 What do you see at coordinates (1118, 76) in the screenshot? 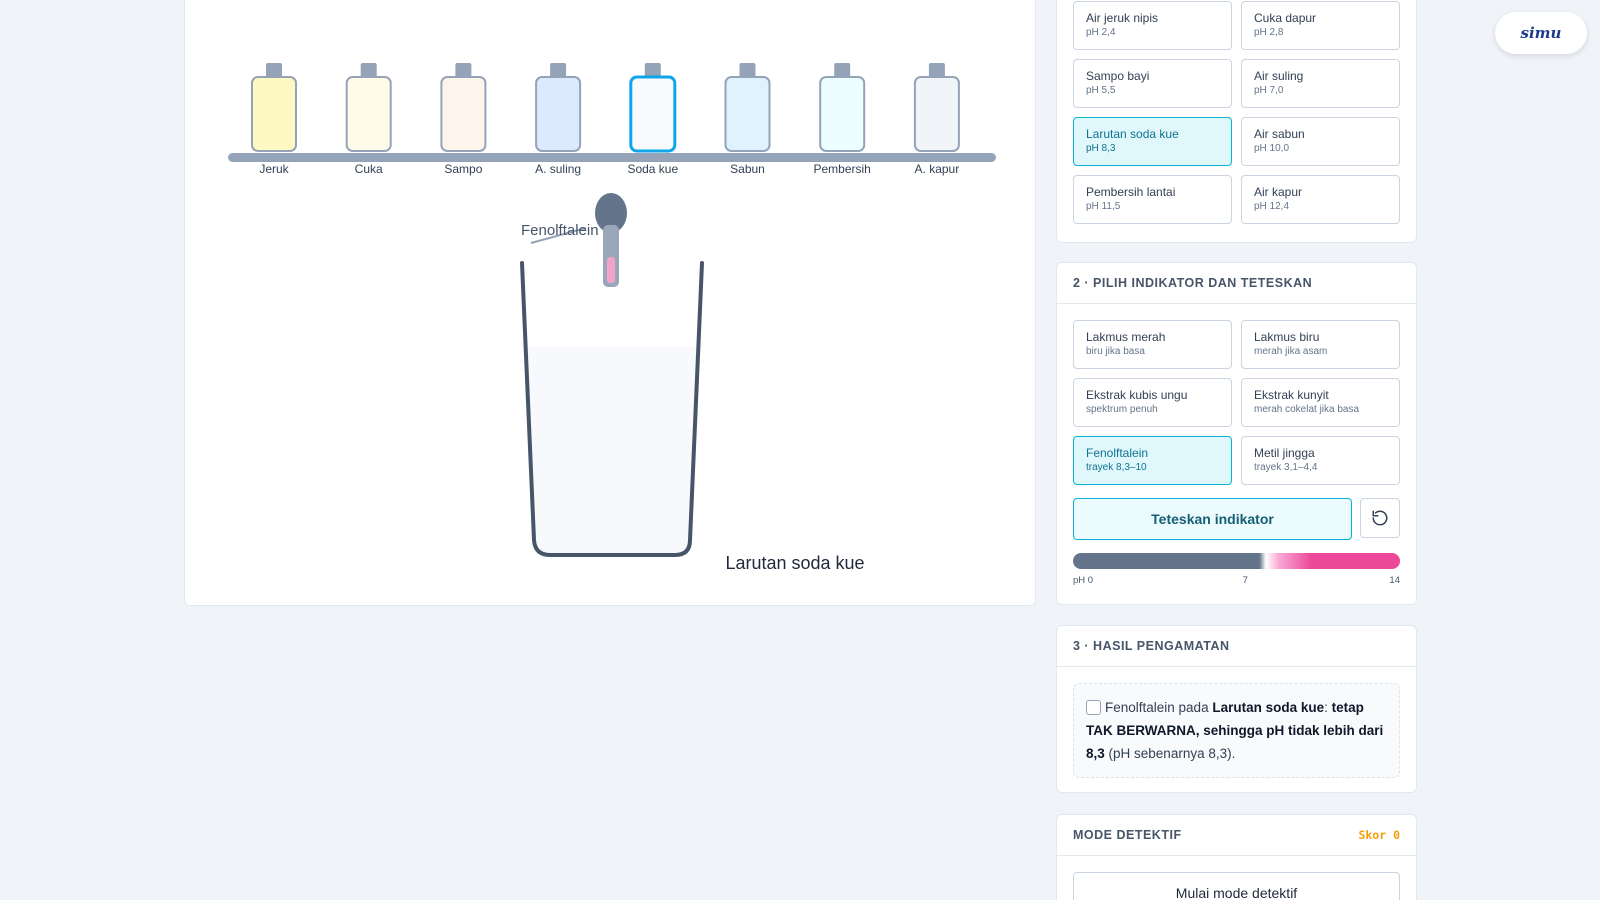
I see `solution-option-name: Sampo bayi` at bounding box center [1118, 76].